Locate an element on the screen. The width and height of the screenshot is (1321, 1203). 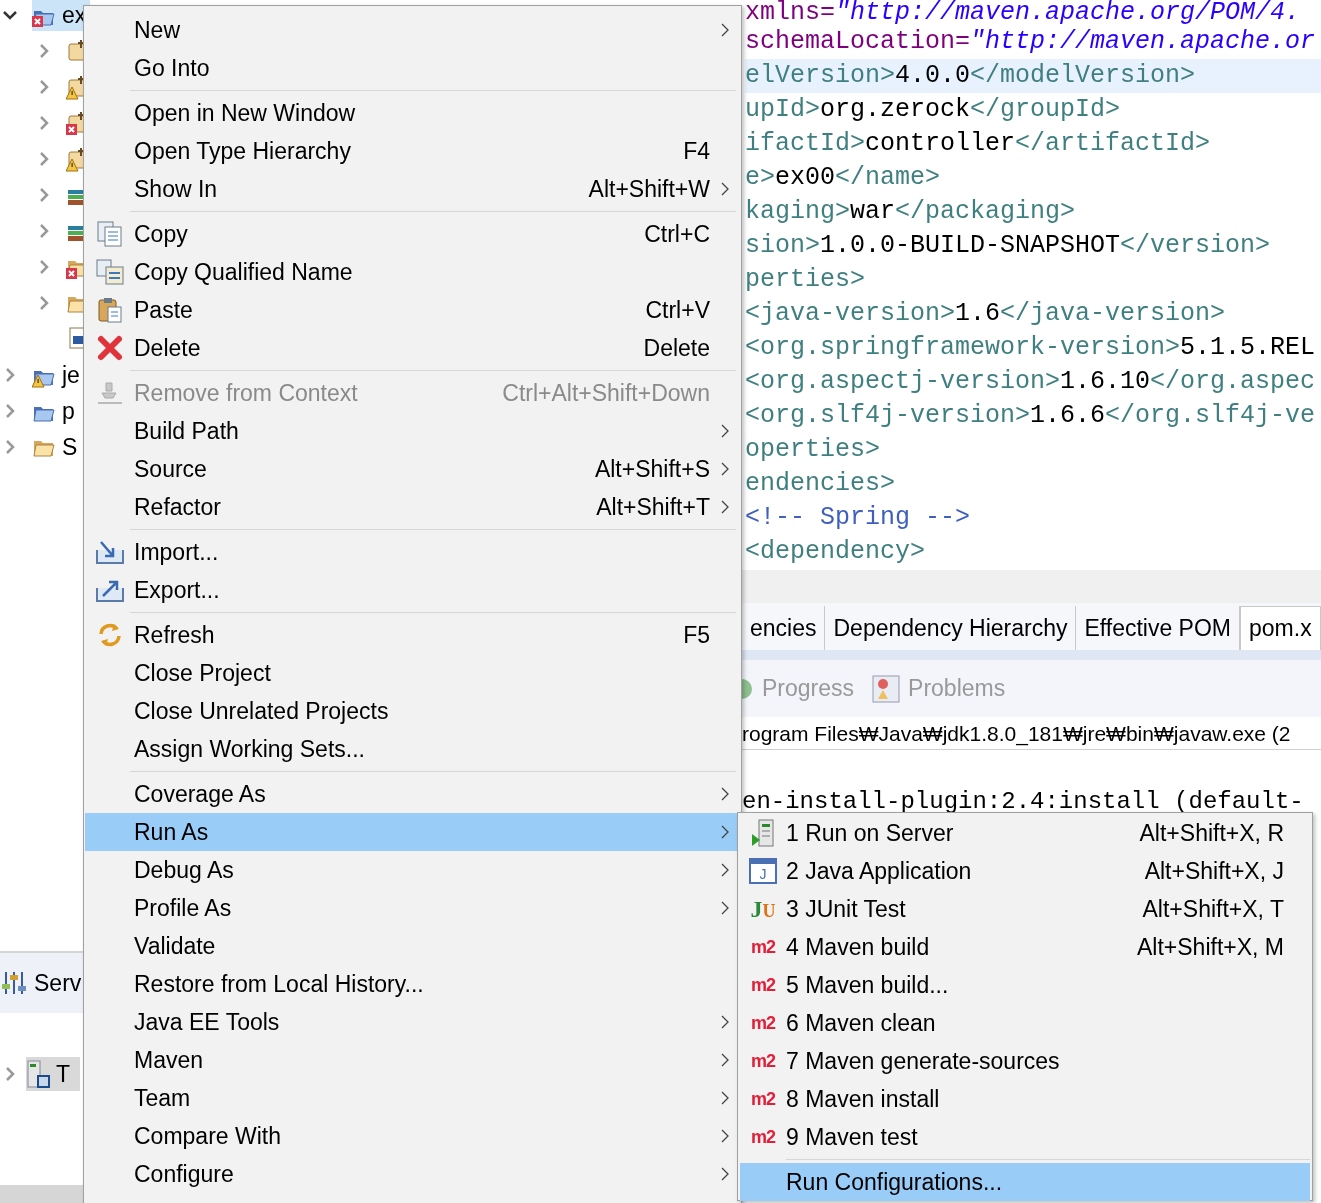
code-line: <java-version>1.6</java-version> is located at coordinates (986, 314).